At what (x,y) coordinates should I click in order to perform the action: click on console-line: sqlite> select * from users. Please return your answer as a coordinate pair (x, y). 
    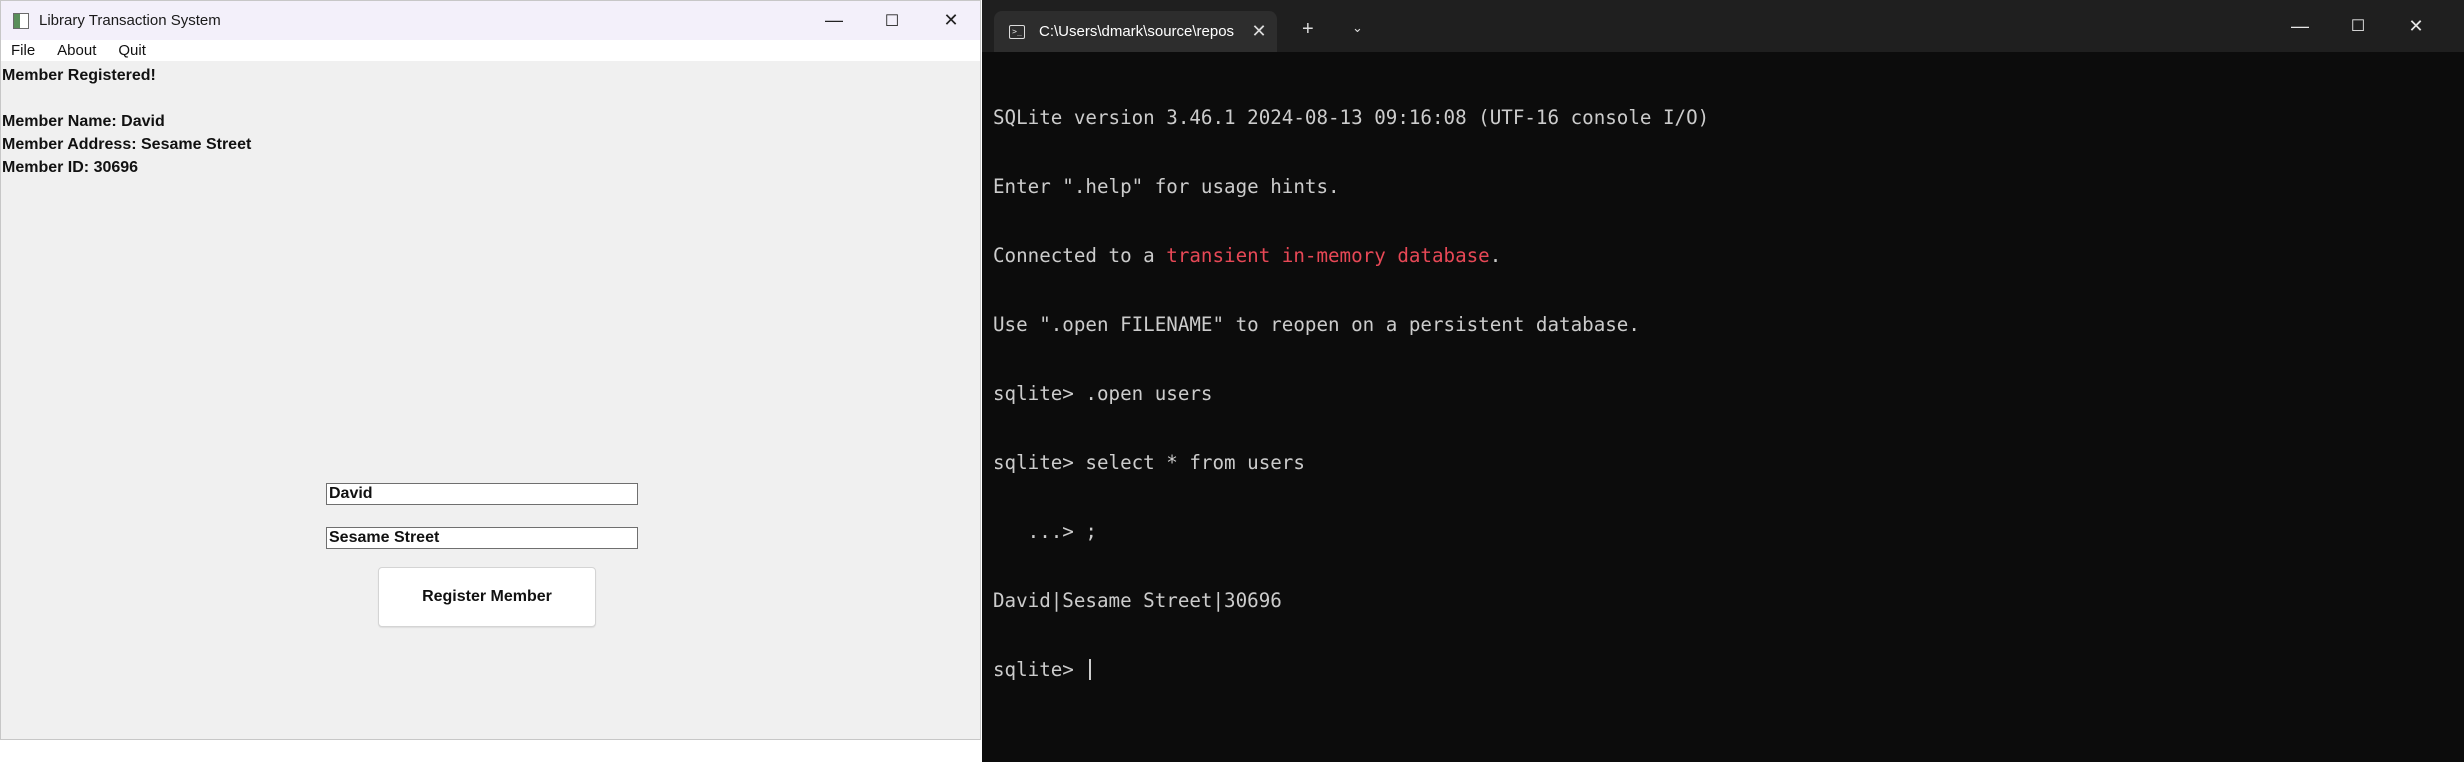
    Looking at the image, I should click on (1149, 462).